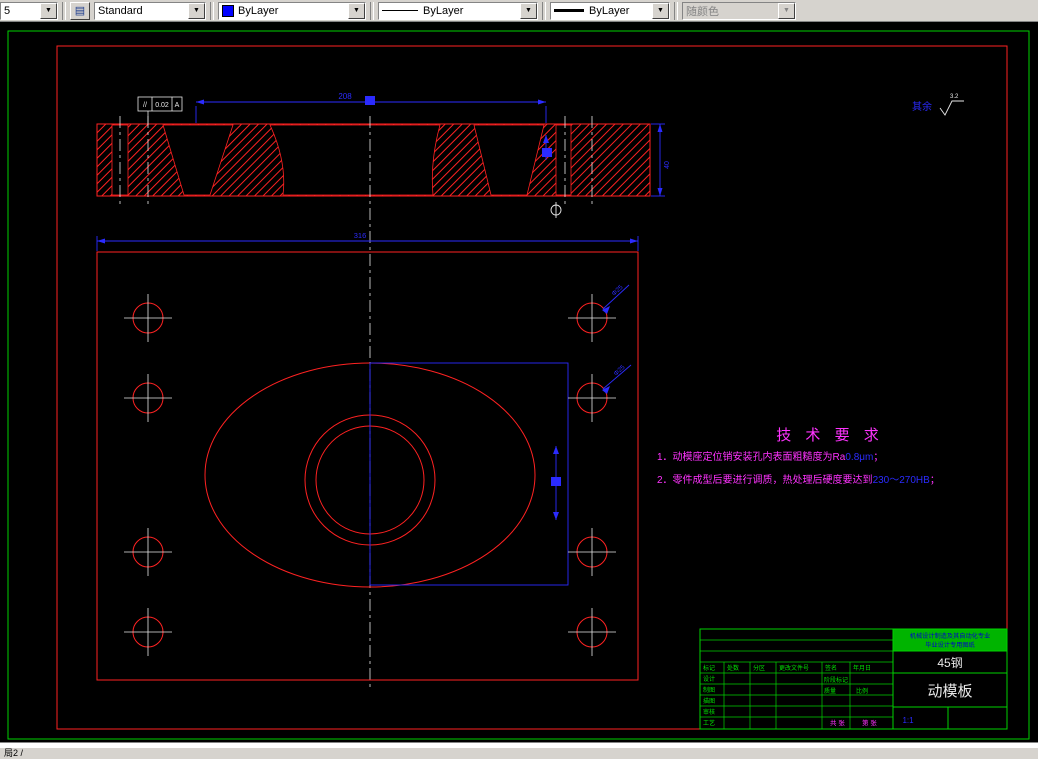 The image size is (1038, 759). What do you see at coordinates (709, 668) in the screenshot?
I see `label-mark: 标记` at bounding box center [709, 668].